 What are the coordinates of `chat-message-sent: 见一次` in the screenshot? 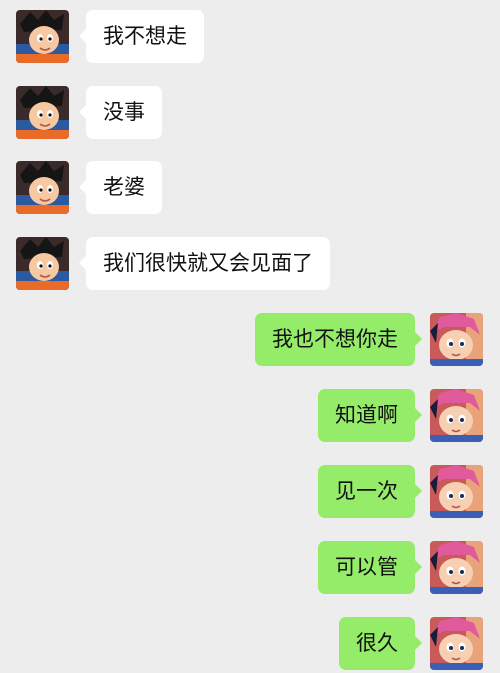 It's located at (250, 493).